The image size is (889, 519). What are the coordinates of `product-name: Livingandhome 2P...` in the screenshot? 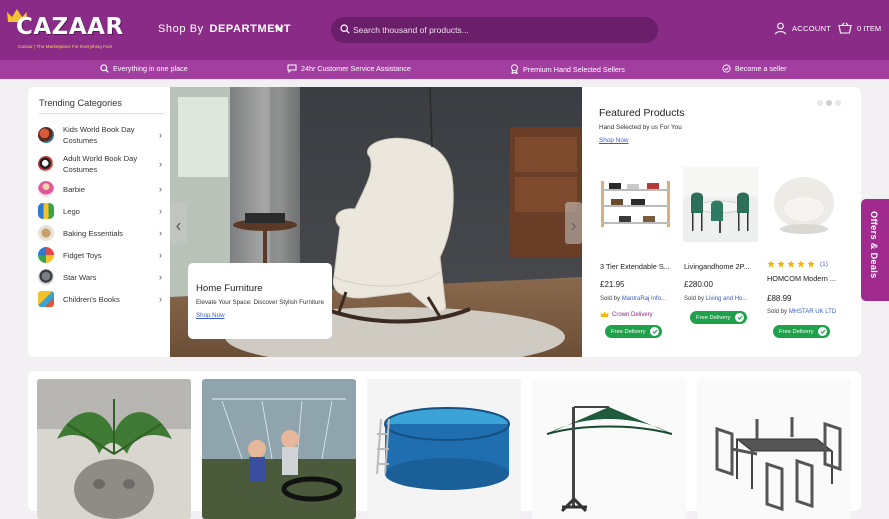 It's located at (724, 266).